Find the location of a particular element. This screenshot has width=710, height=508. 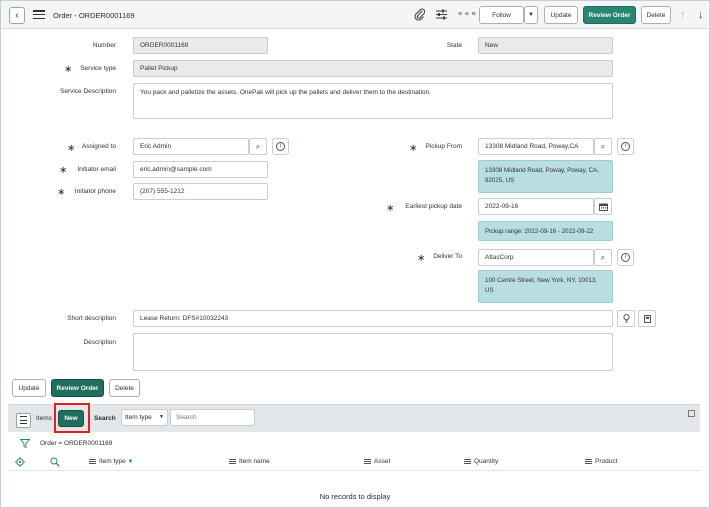

related-list-toolbar: Items New Search Item type ▼ is located at coordinates (354, 418).